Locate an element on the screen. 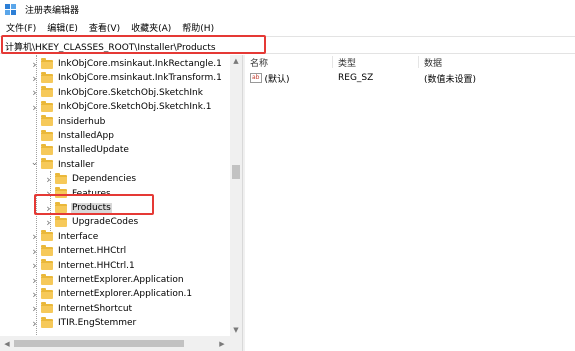  menu-file: 文件(F) is located at coordinates (21, 27).